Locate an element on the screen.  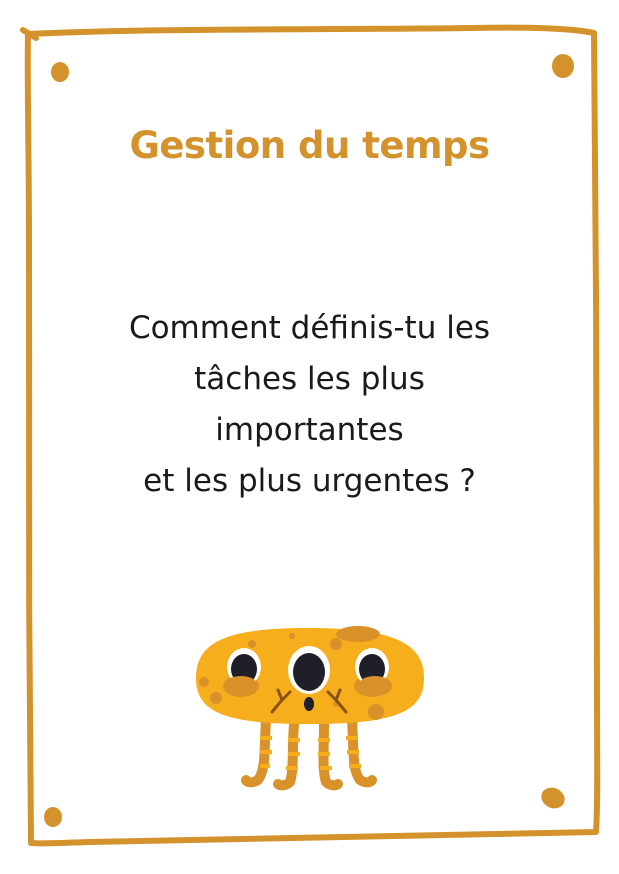
question-line: Comment définis-tu les is located at coordinates (309, 328).